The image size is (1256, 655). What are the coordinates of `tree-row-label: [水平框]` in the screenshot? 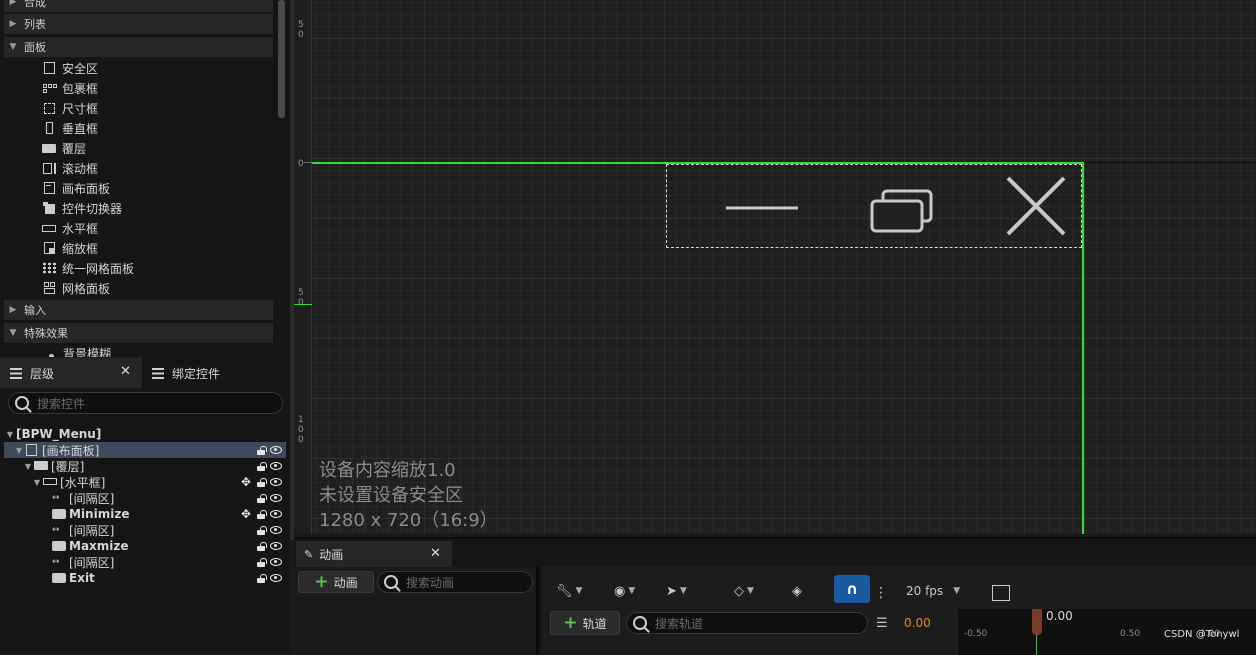 It's located at (83, 482).